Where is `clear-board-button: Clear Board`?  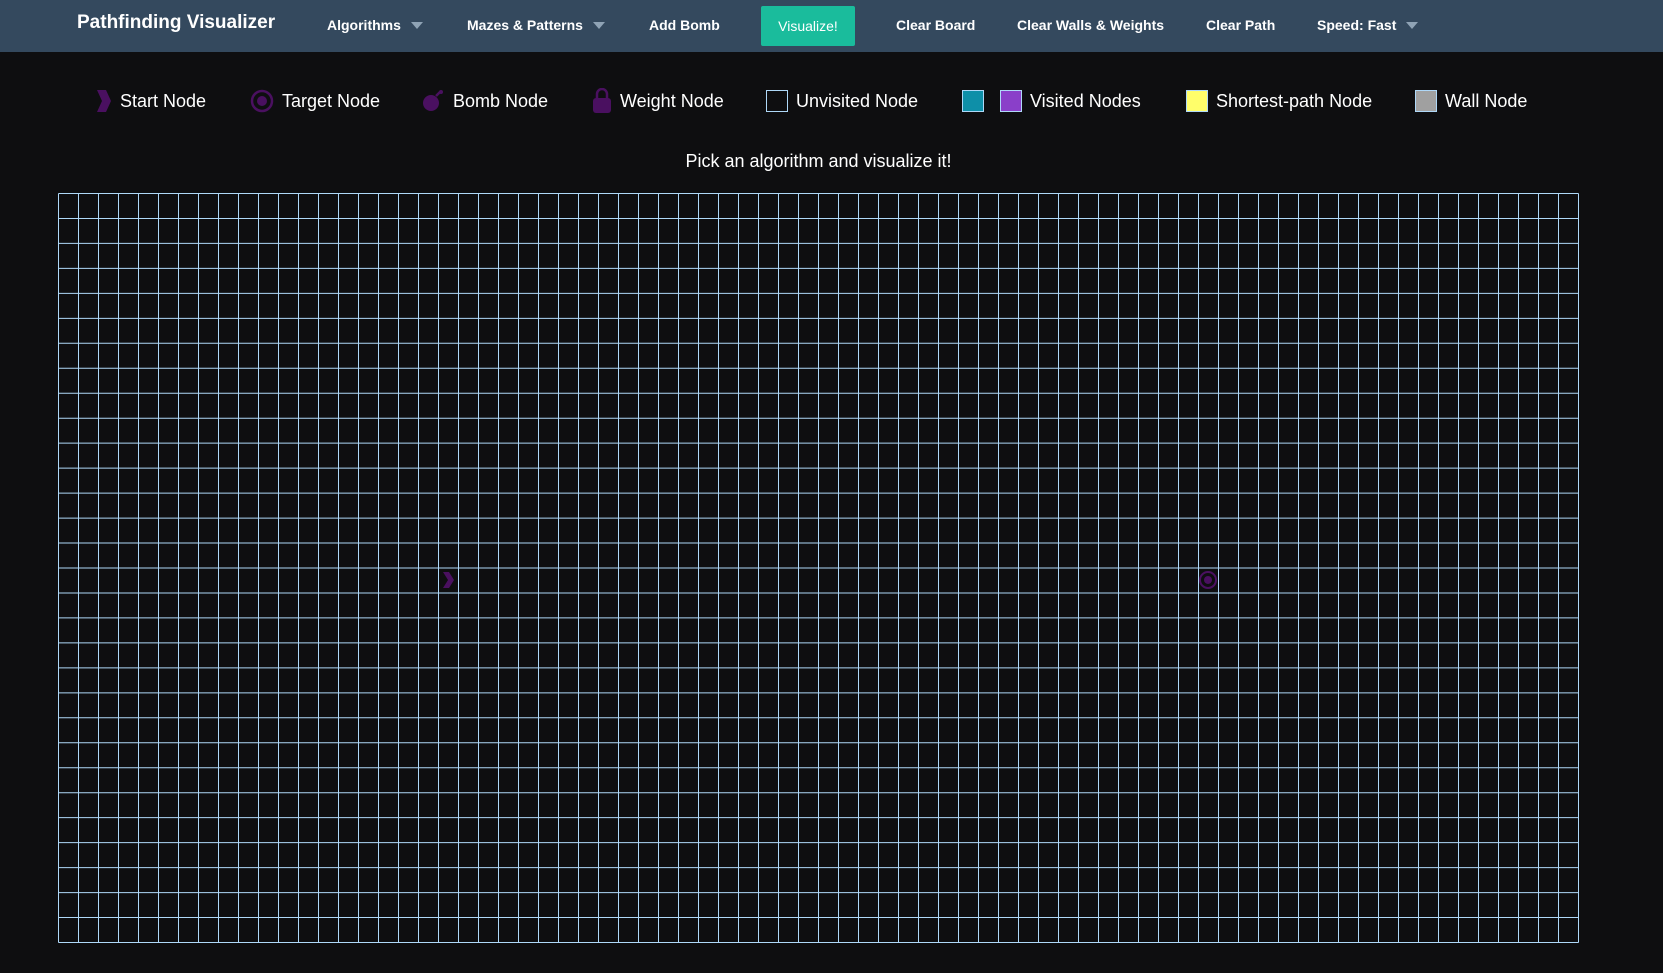 clear-board-button: Clear Board is located at coordinates (935, 25).